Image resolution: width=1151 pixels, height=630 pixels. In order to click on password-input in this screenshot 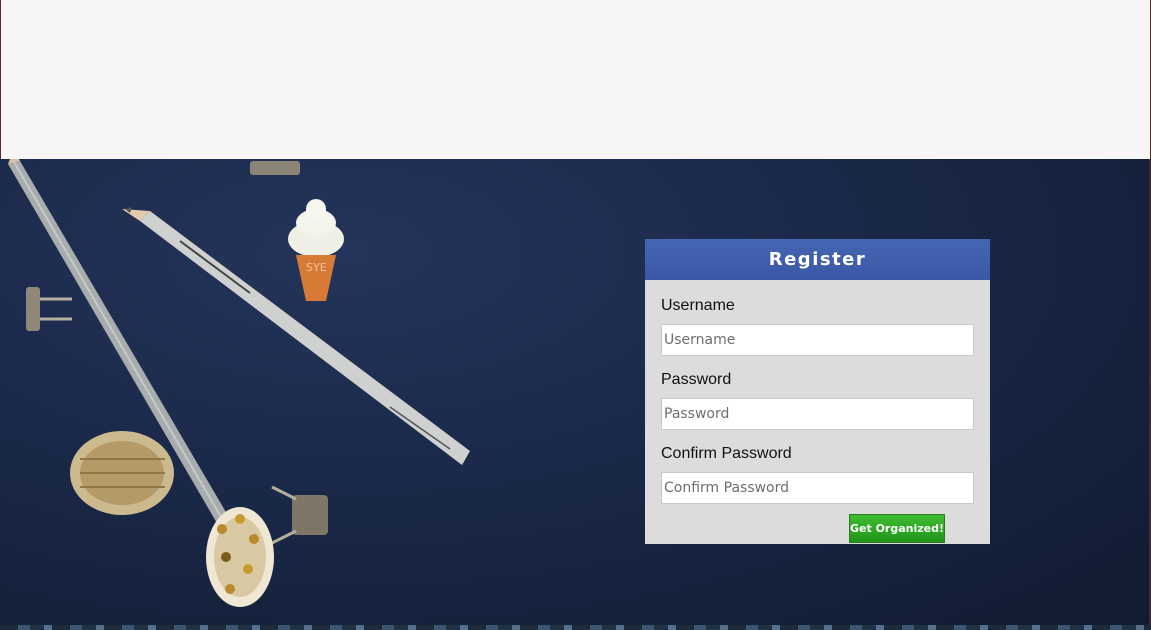, I will do `click(817, 414)`.